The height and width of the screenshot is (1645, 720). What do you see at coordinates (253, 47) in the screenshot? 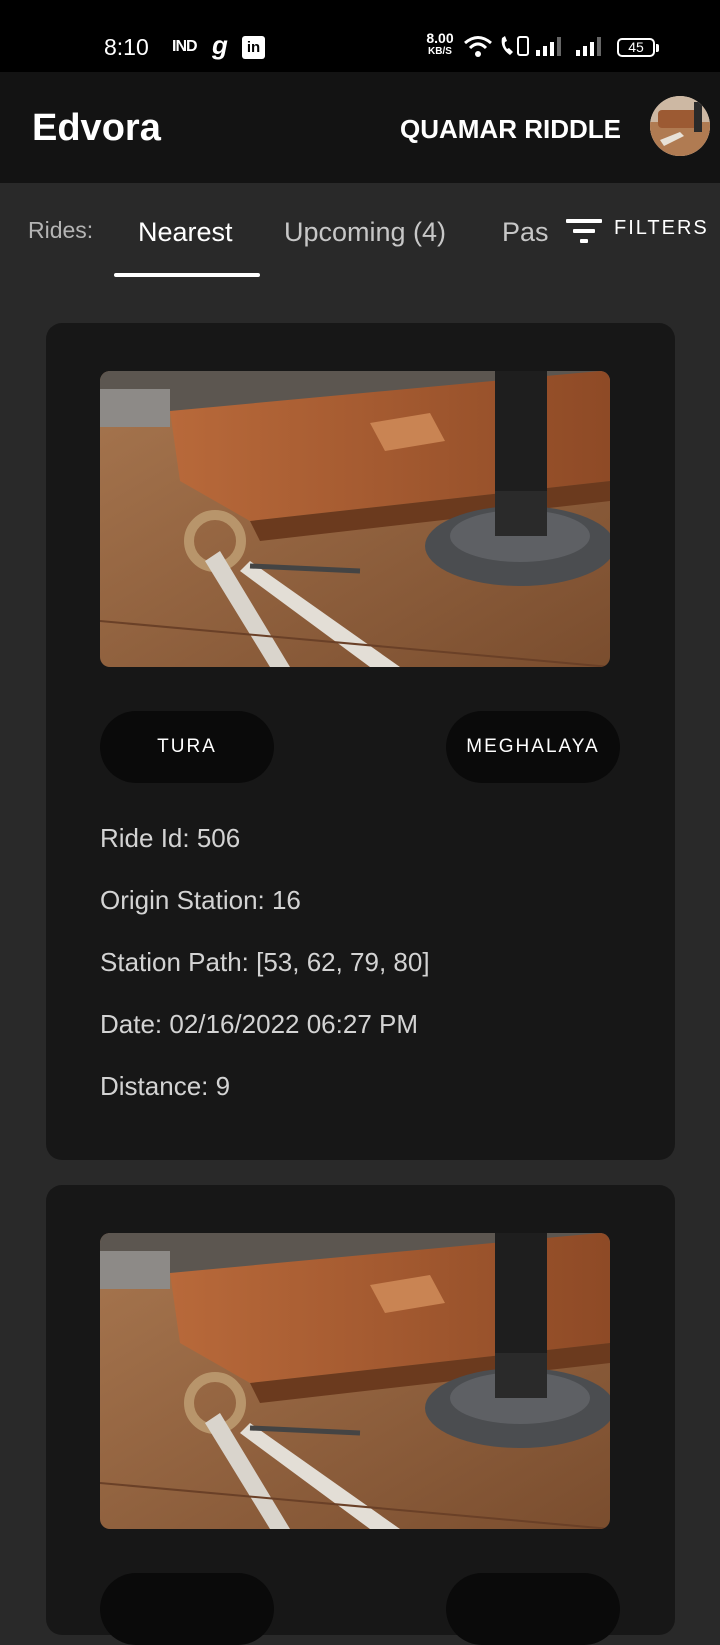
I see `linkedin-icon: in` at bounding box center [253, 47].